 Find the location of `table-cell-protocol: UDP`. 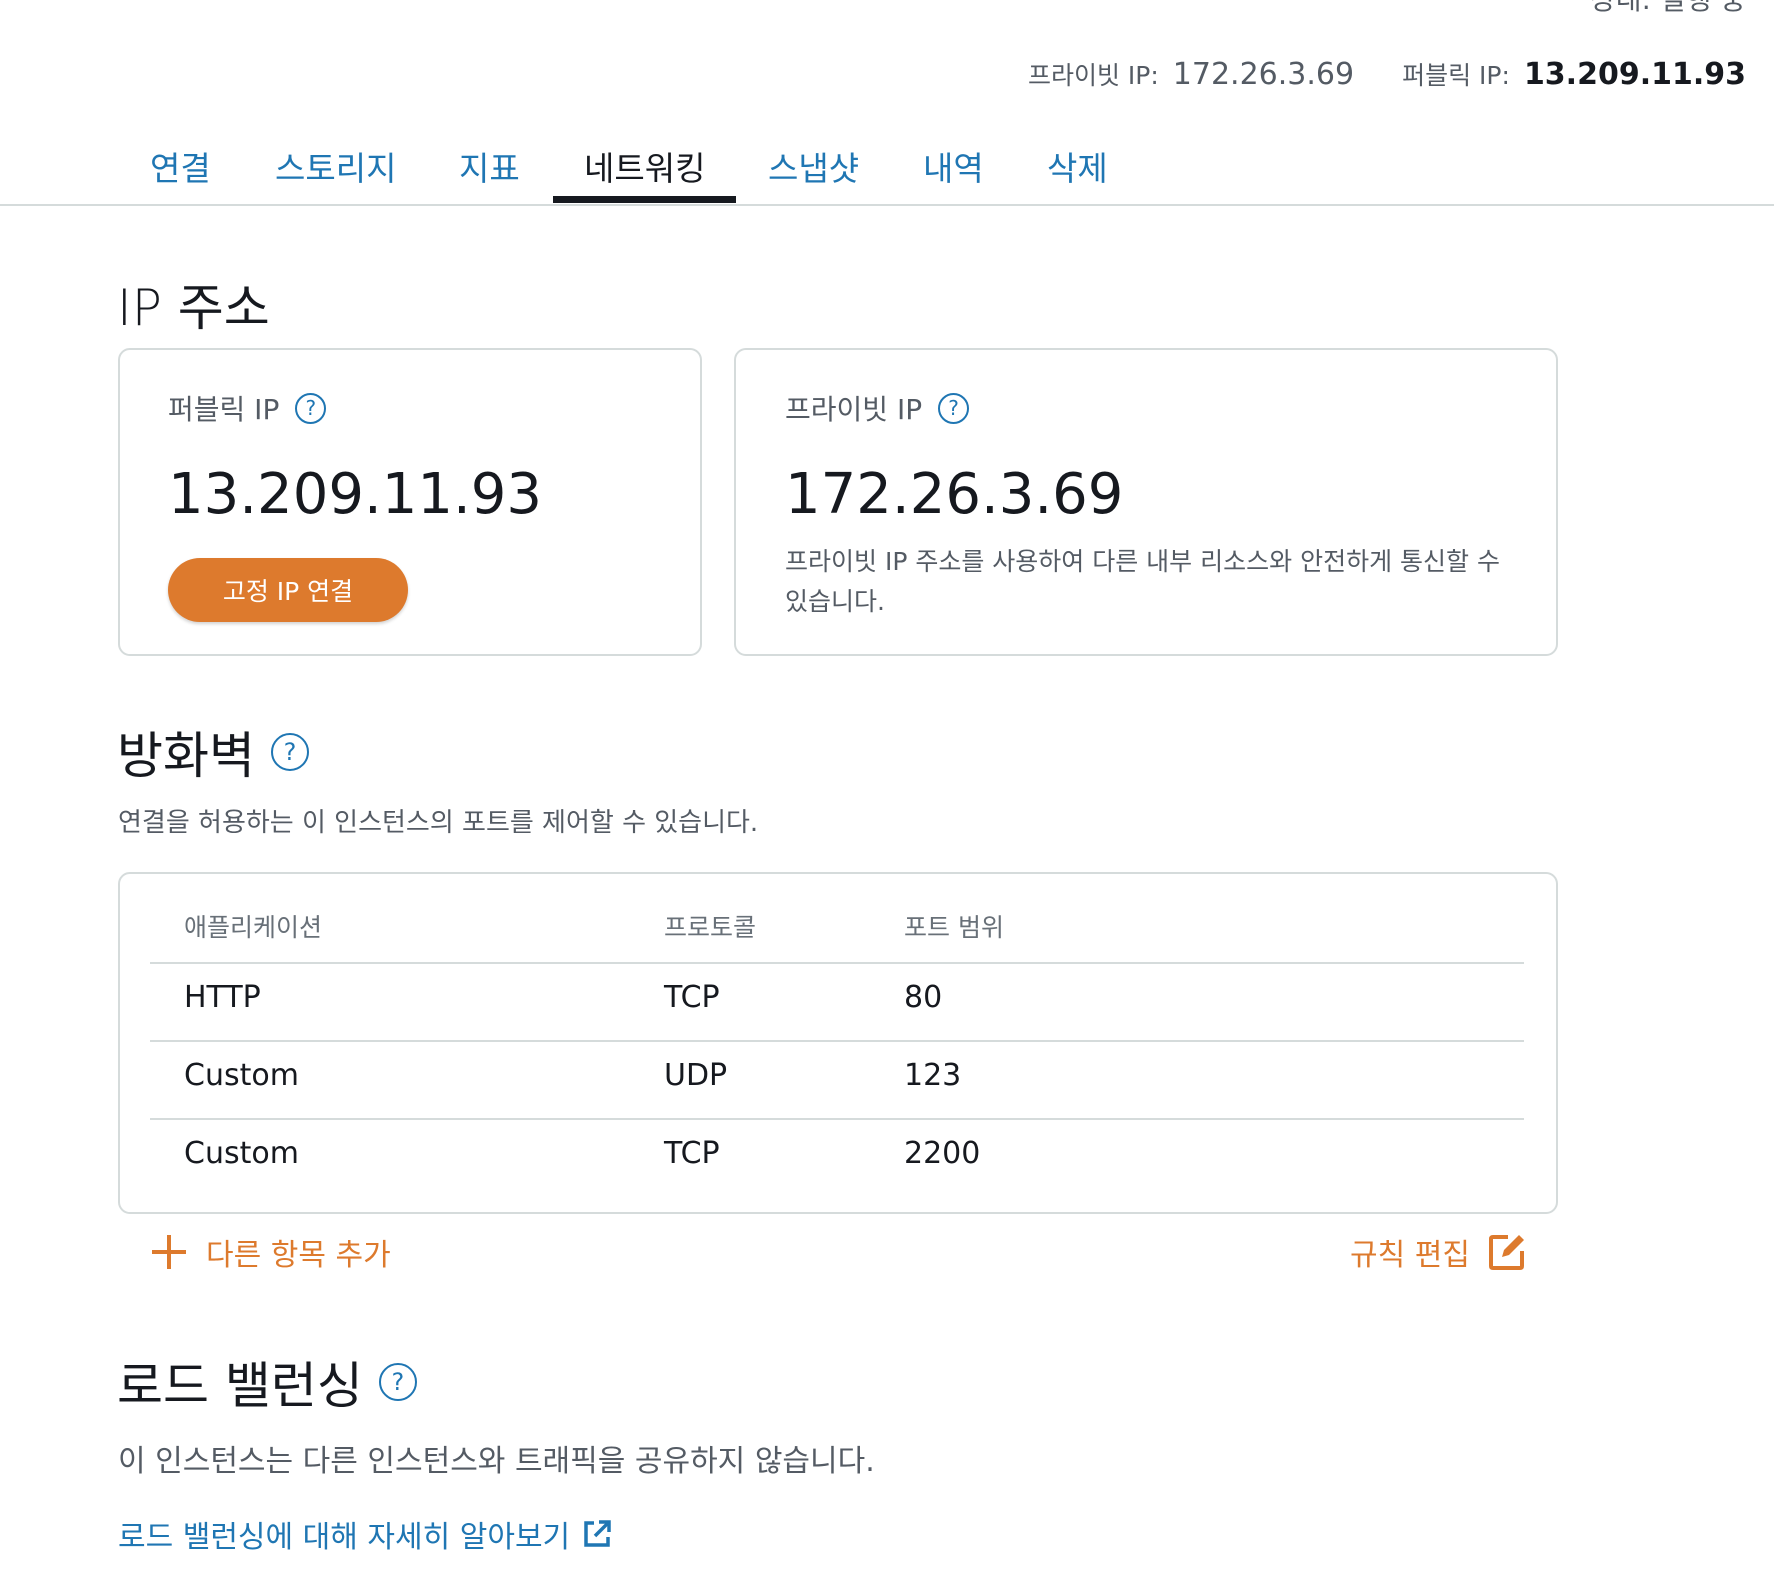

table-cell-protocol: UDP is located at coordinates (696, 1075).